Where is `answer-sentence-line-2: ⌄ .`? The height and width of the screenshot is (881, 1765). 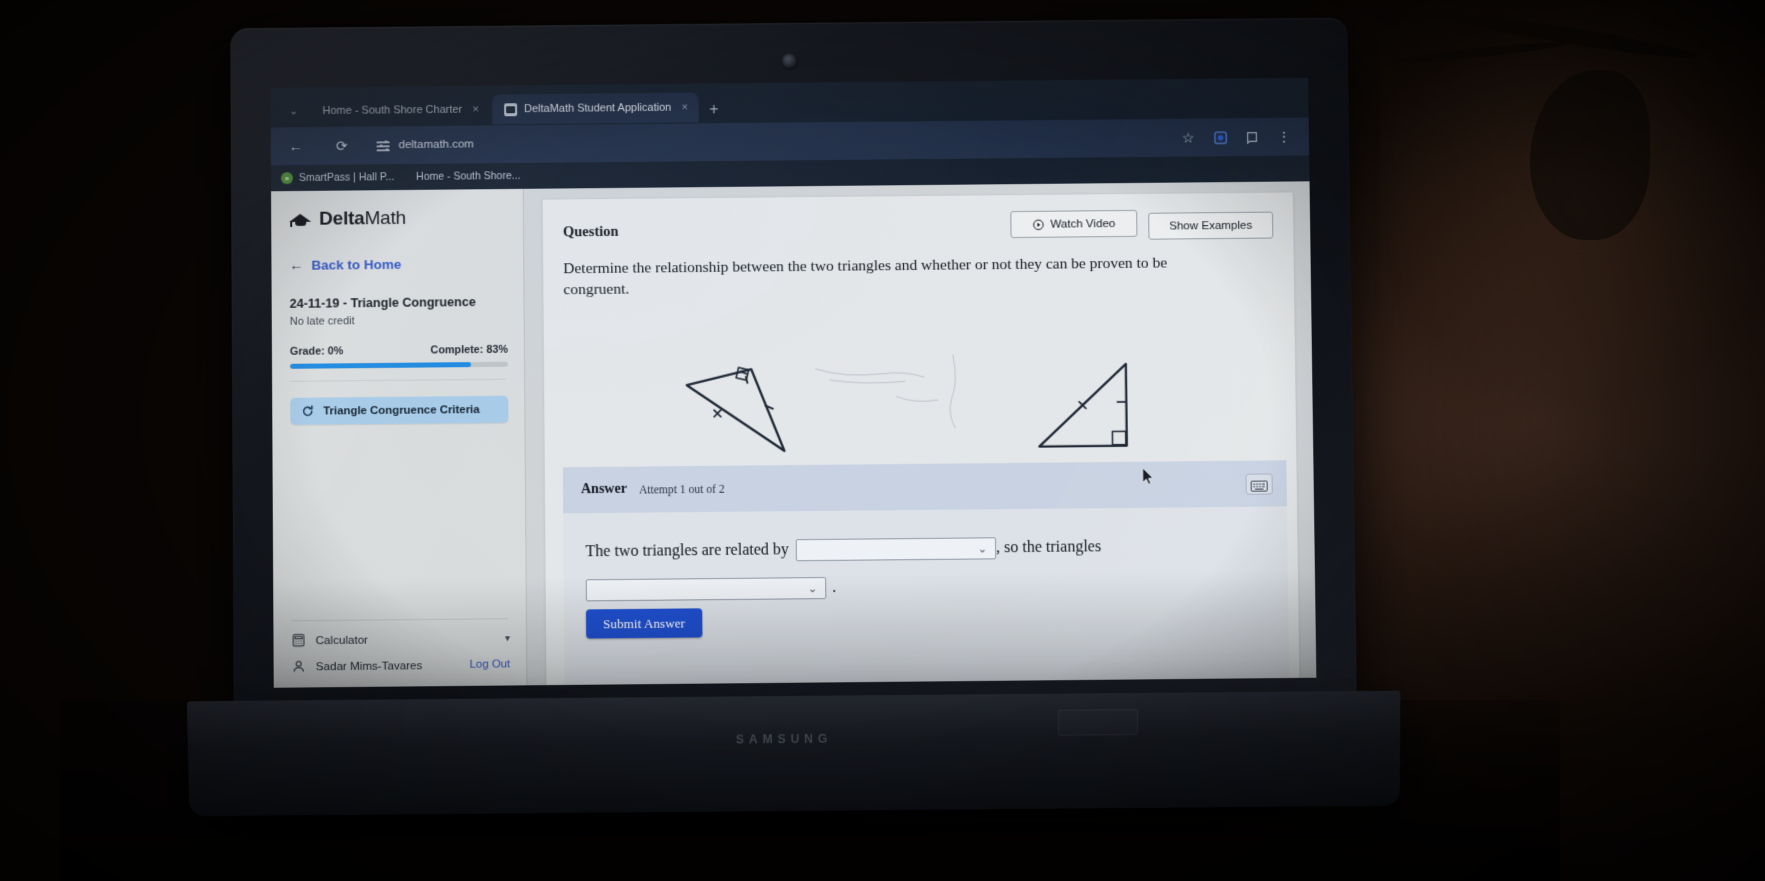 answer-sentence-line-2: ⌄ . is located at coordinates (937, 579).